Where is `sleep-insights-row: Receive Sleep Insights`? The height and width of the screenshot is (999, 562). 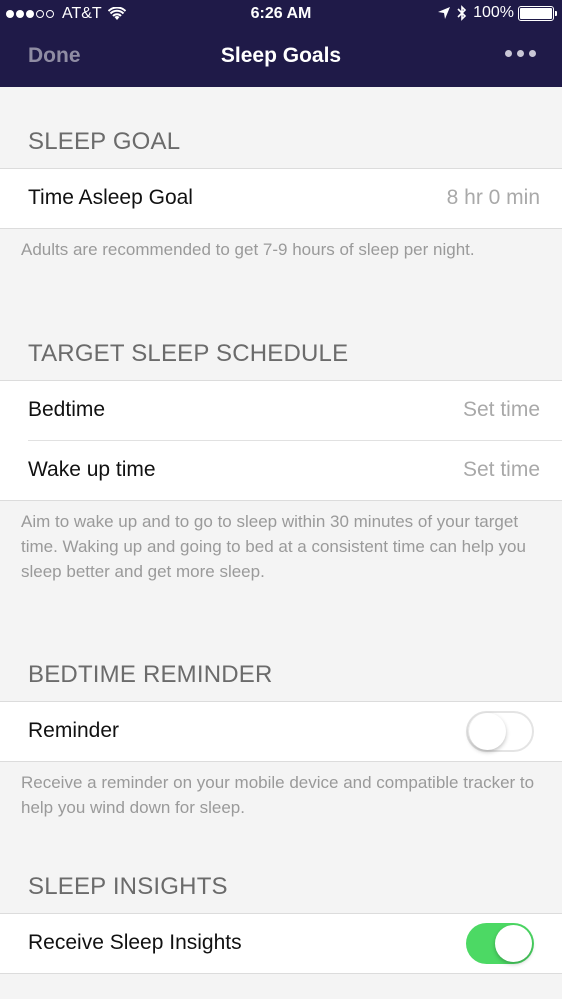
sleep-insights-row: Receive Sleep Insights is located at coordinates (281, 944).